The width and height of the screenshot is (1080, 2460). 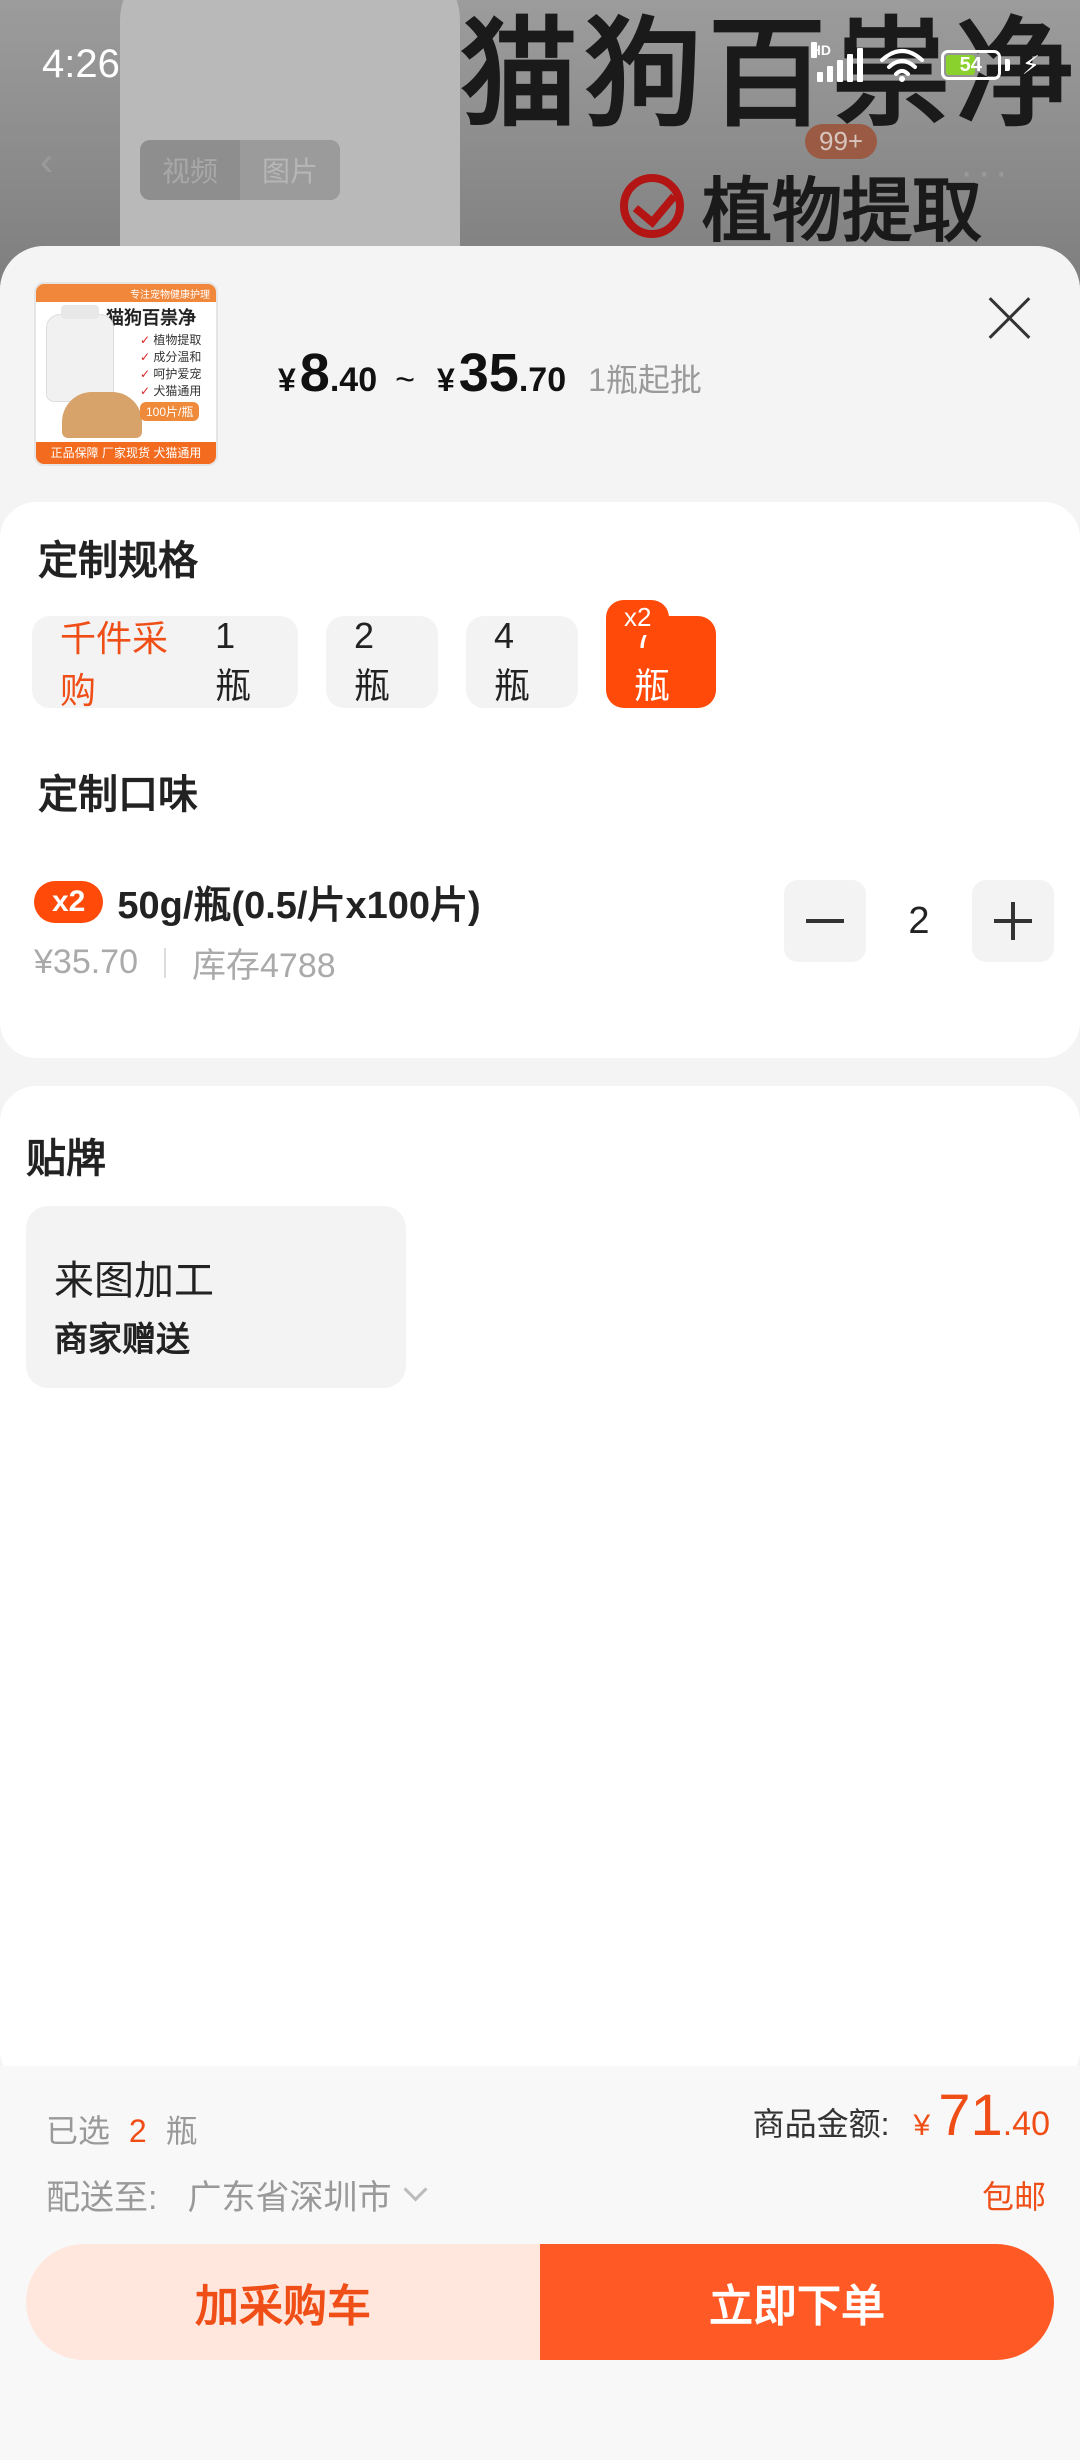 What do you see at coordinates (114, 664) in the screenshot?
I see `bulk-purchase-tag: 千件采购` at bounding box center [114, 664].